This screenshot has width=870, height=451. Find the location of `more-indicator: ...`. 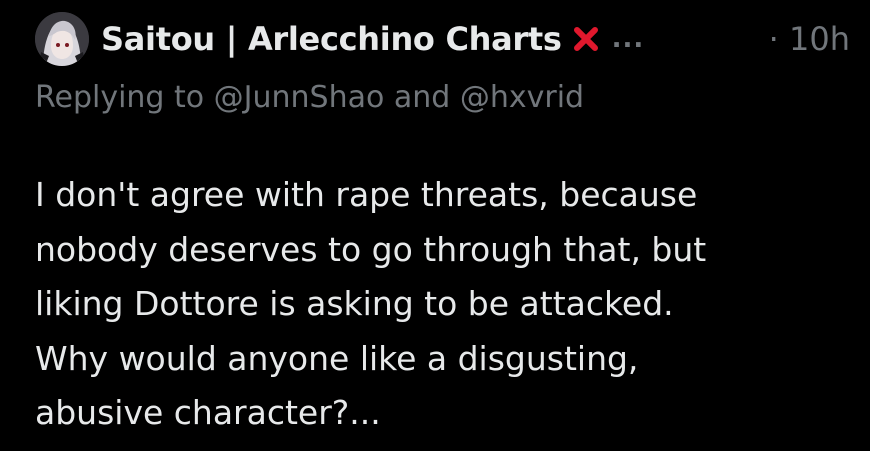

more-indicator: ... is located at coordinates (628, 39).